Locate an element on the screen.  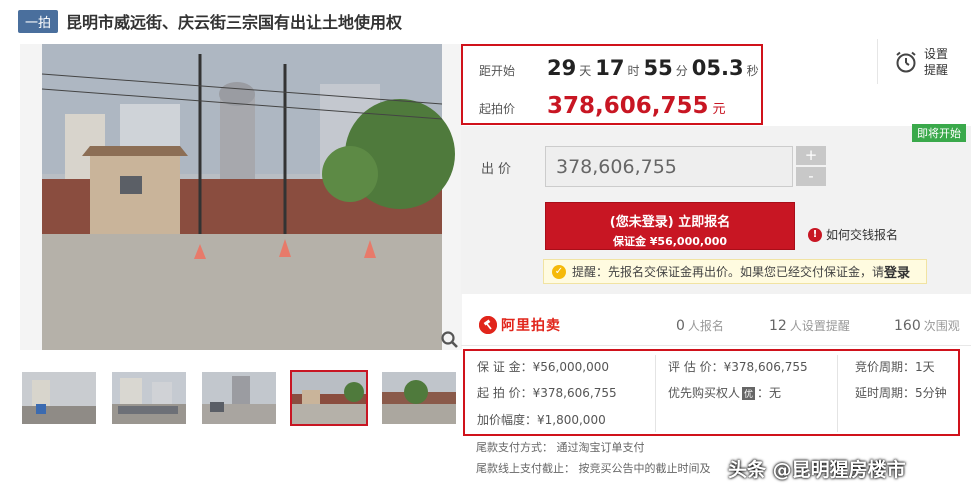
reminder-label: 设置提醒 is located at coordinates (936, 61).